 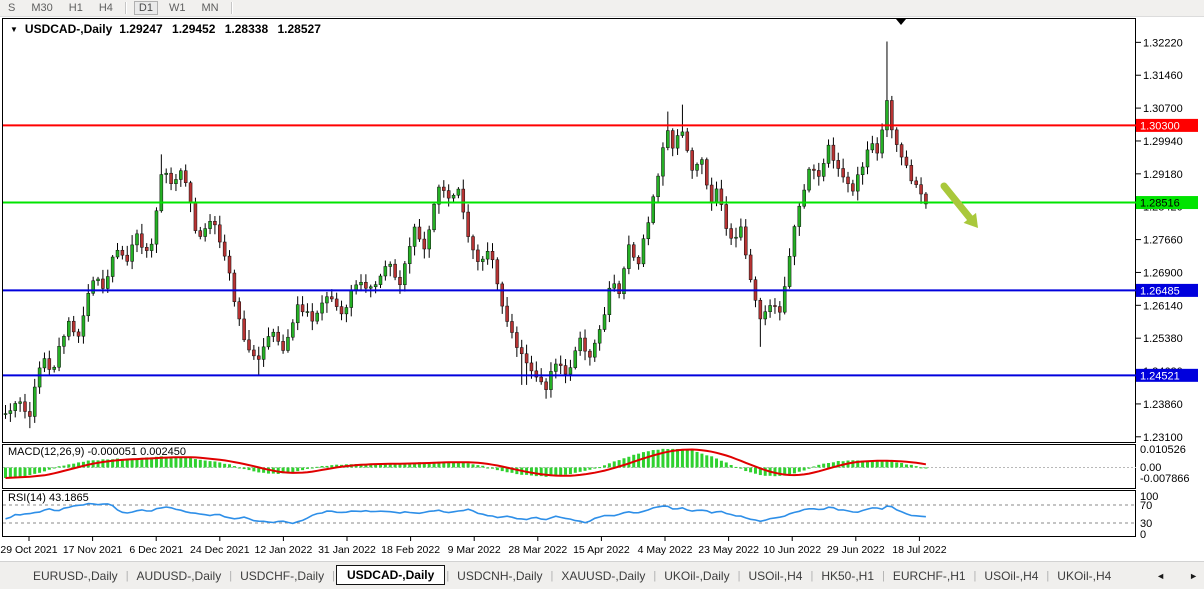 I want to click on chart-tab-ukoil-h4-11: UKOil-,H4, so click(x=1084, y=576).